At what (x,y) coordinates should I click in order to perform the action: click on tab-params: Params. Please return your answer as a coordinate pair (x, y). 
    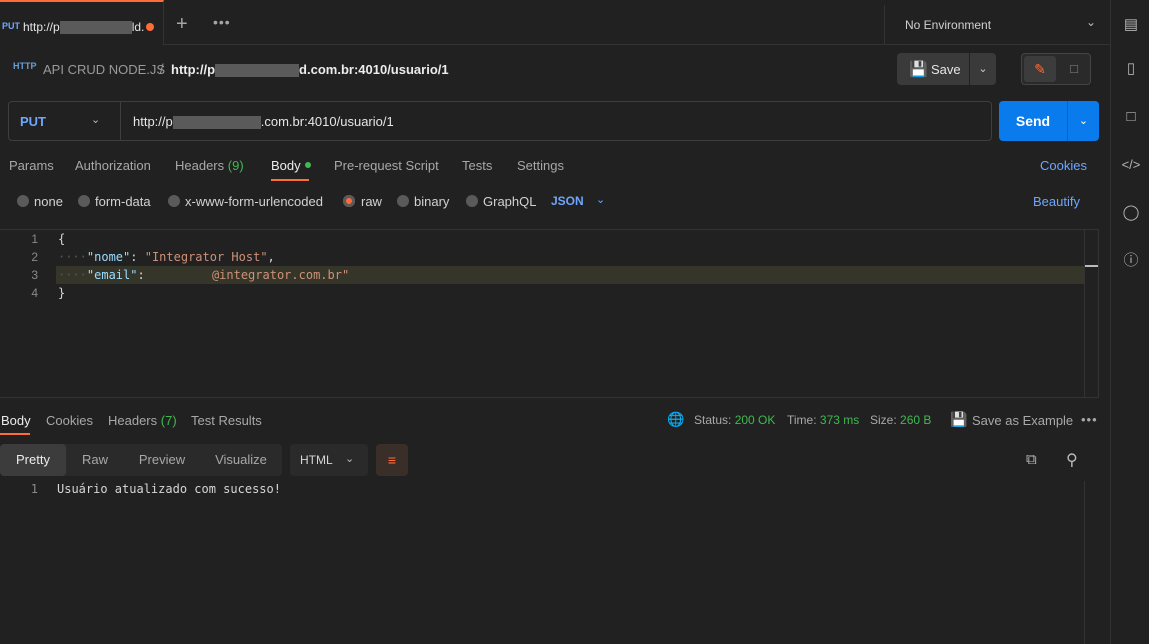
    Looking at the image, I should click on (31, 165).